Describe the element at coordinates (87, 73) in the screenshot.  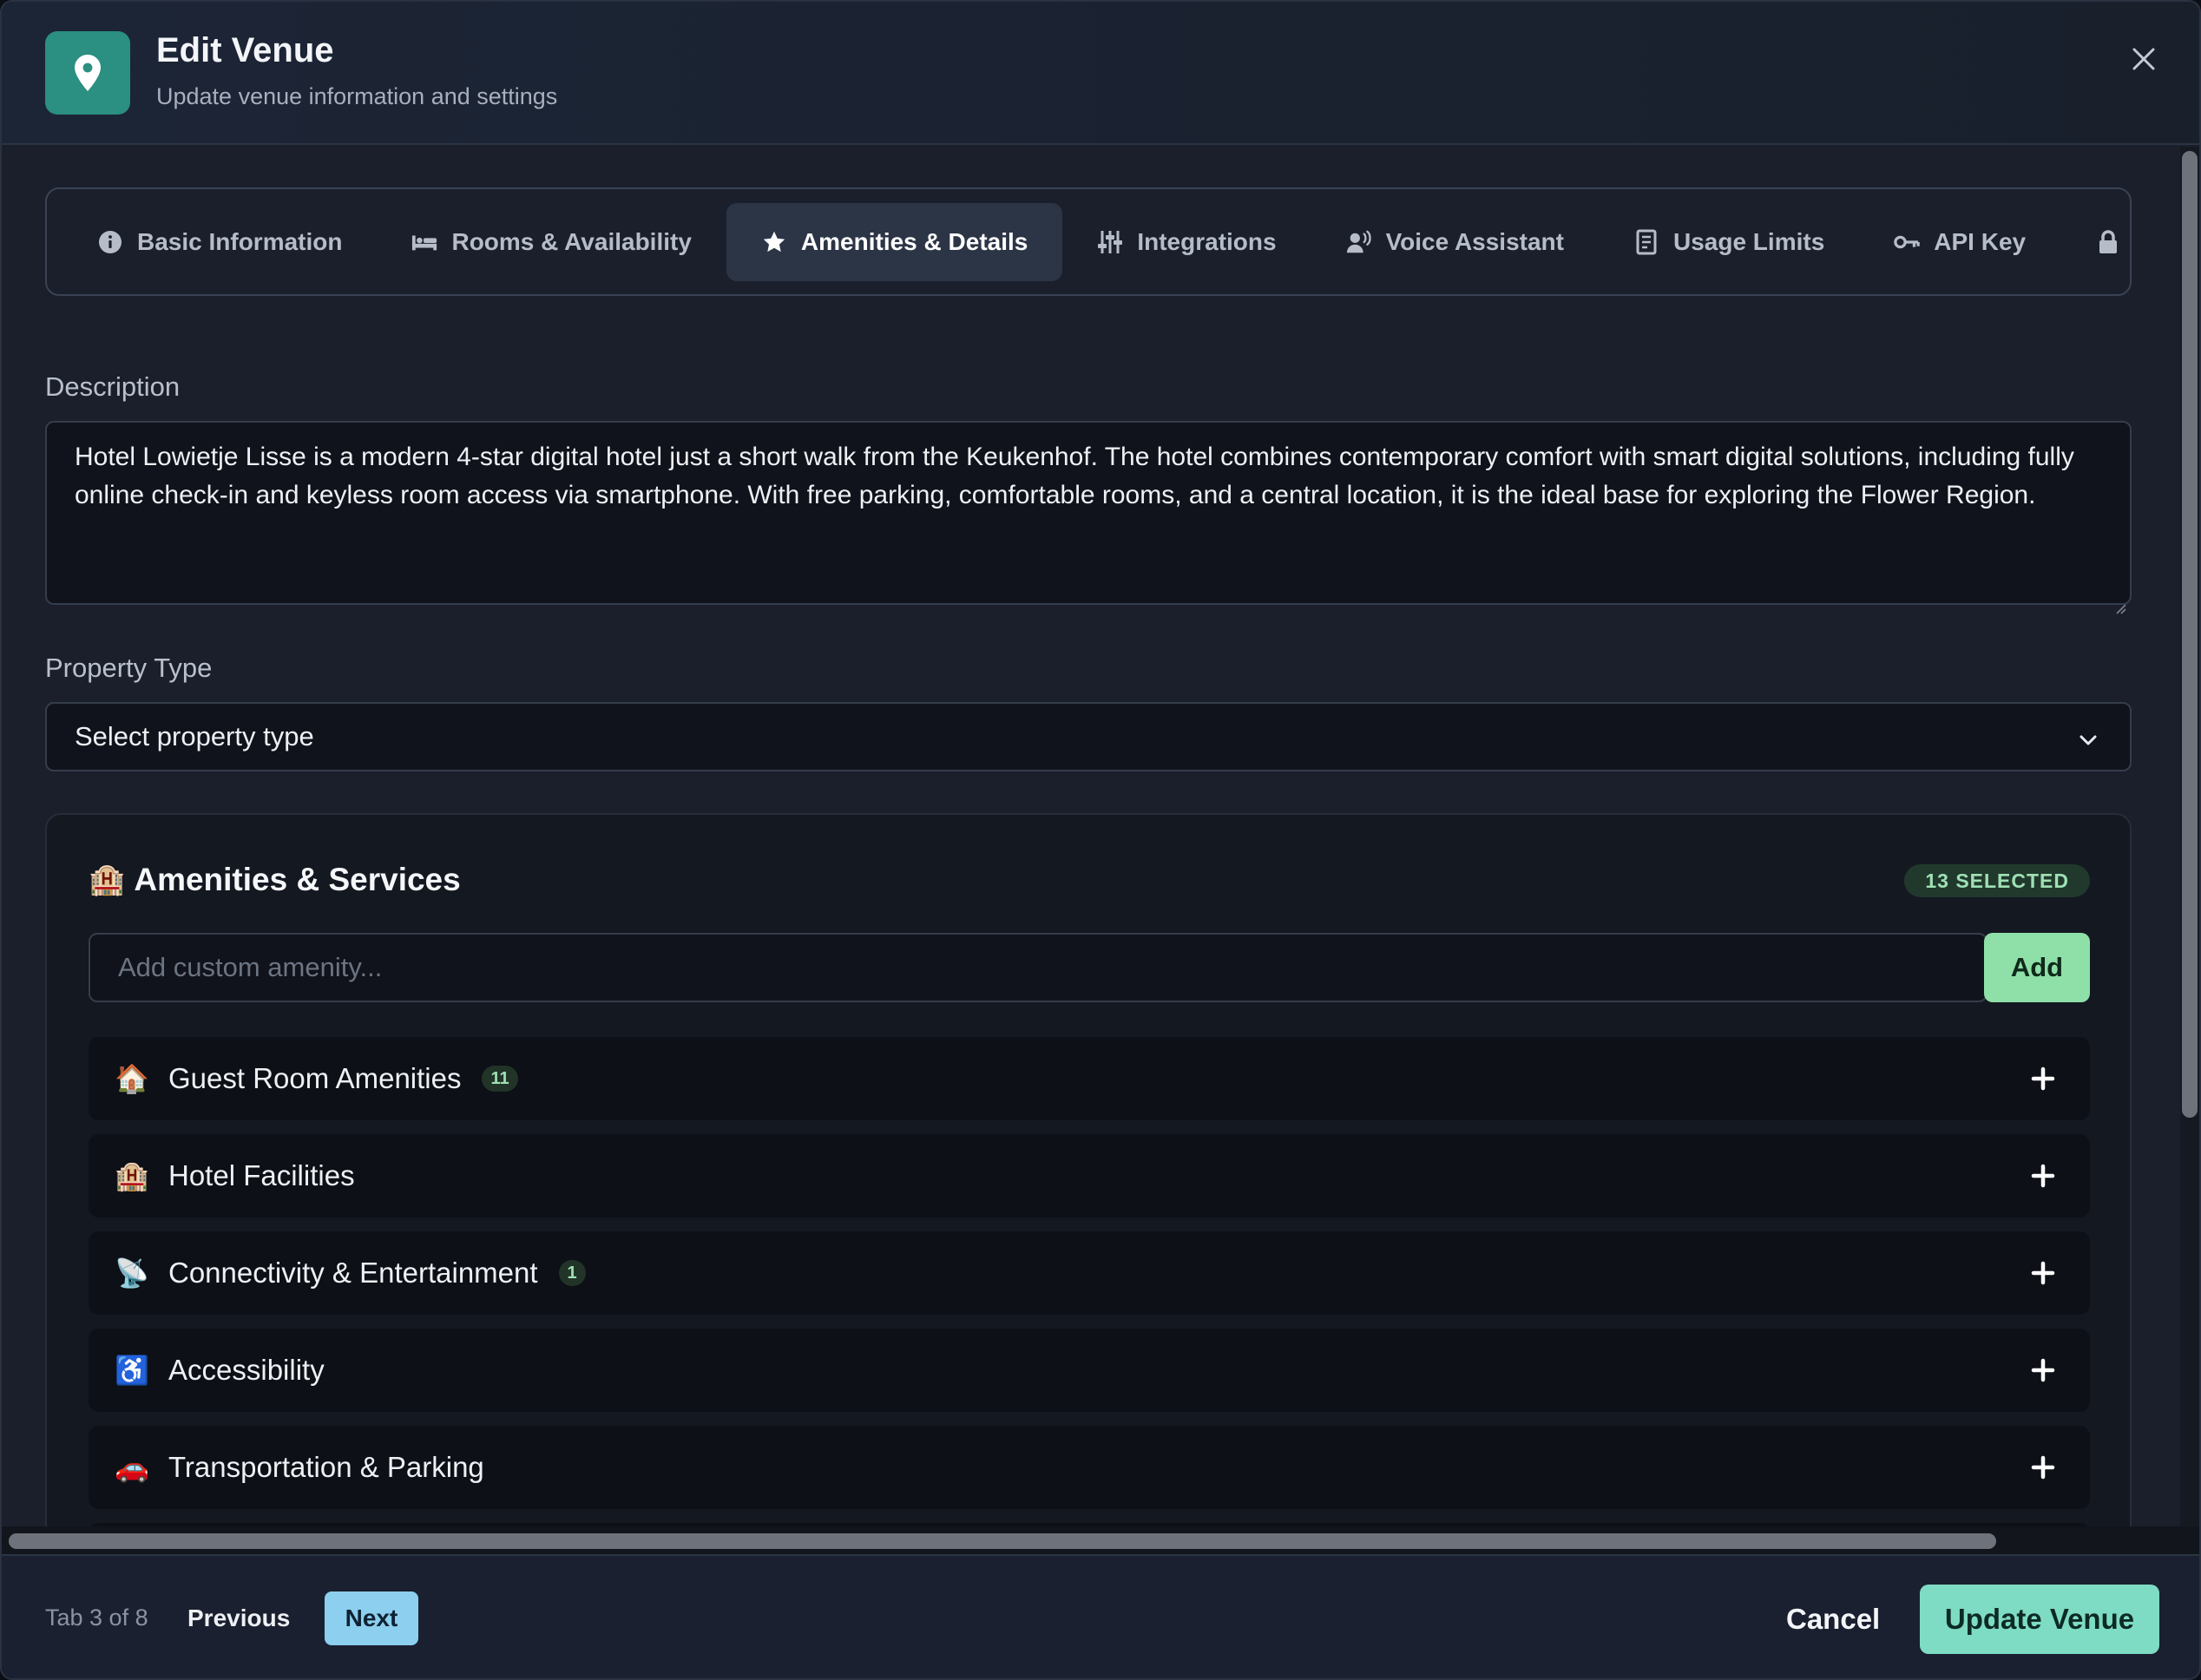
I see `map-pin-icon` at that location.